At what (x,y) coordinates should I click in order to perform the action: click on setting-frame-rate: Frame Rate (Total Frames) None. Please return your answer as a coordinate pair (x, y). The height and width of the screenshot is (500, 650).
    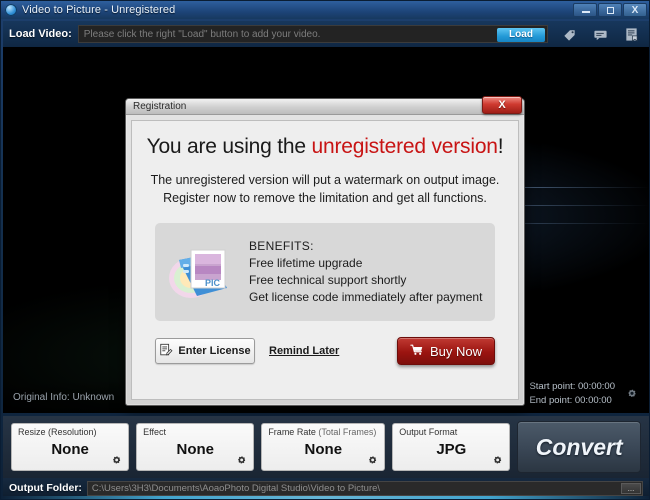
    Looking at the image, I should click on (323, 447).